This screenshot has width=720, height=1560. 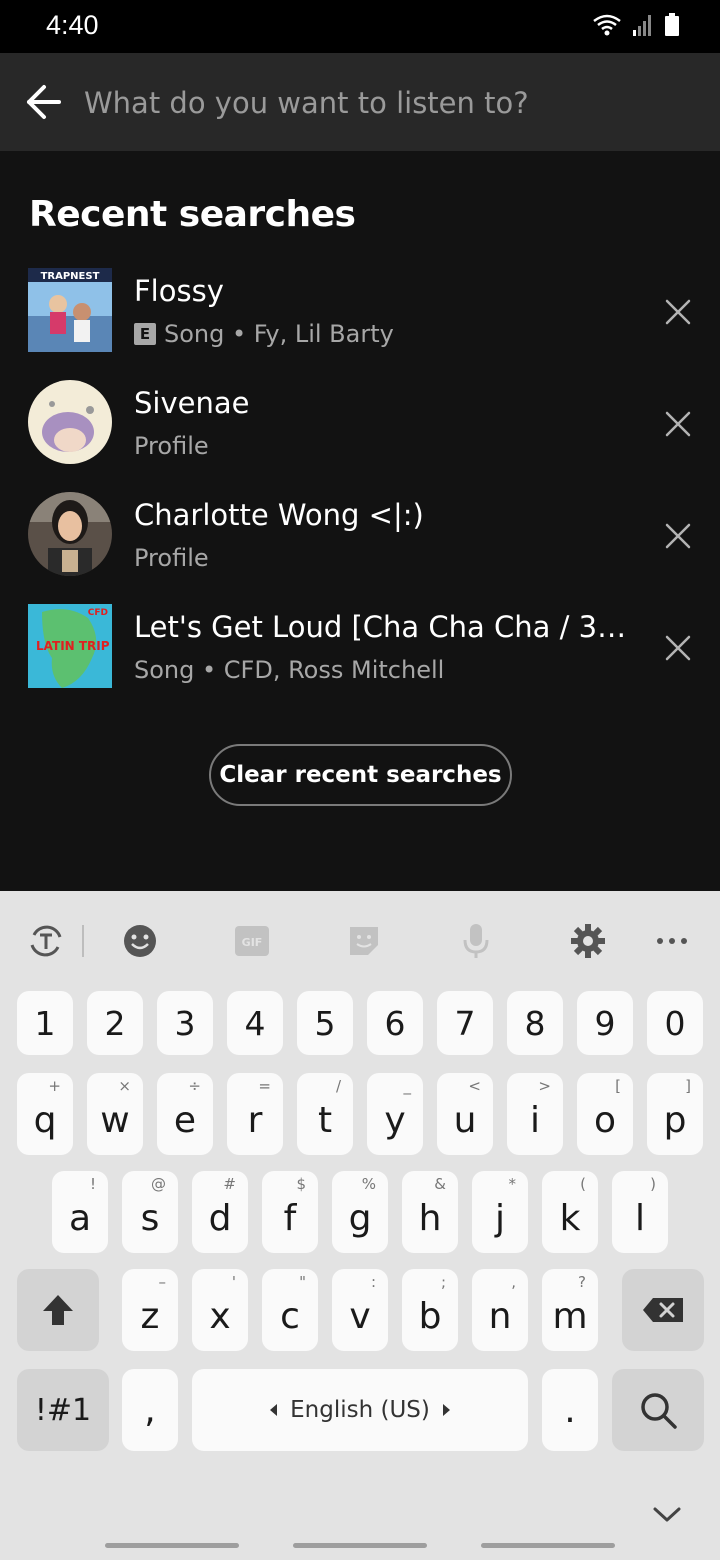 What do you see at coordinates (675, 1023) in the screenshot?
I see `key-0: 0` at bounding box center [675, 1023].